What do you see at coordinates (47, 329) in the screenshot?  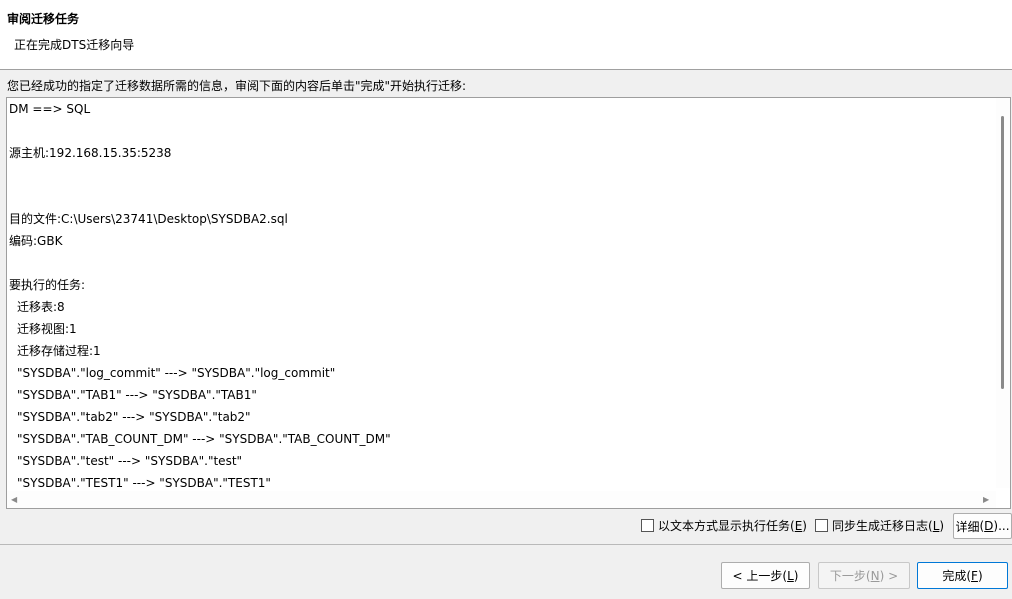 I see `summary-line: 迁移视图:1` at bounding box center [47, 329].